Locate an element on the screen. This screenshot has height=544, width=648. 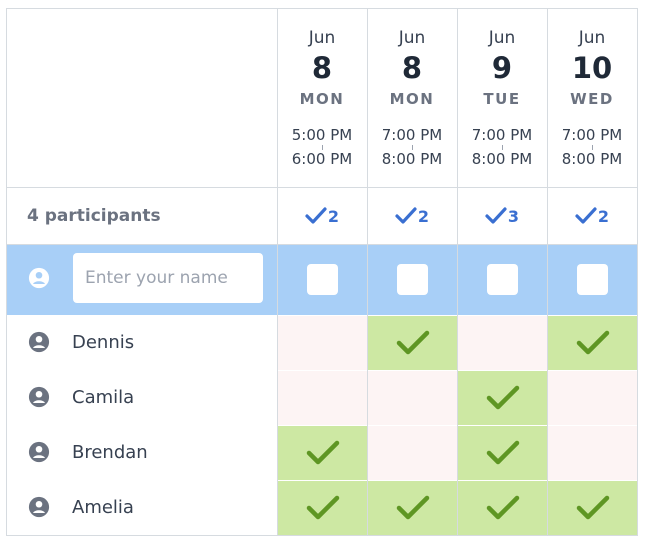
option-day: 9 is located at coordinates (502, 68).